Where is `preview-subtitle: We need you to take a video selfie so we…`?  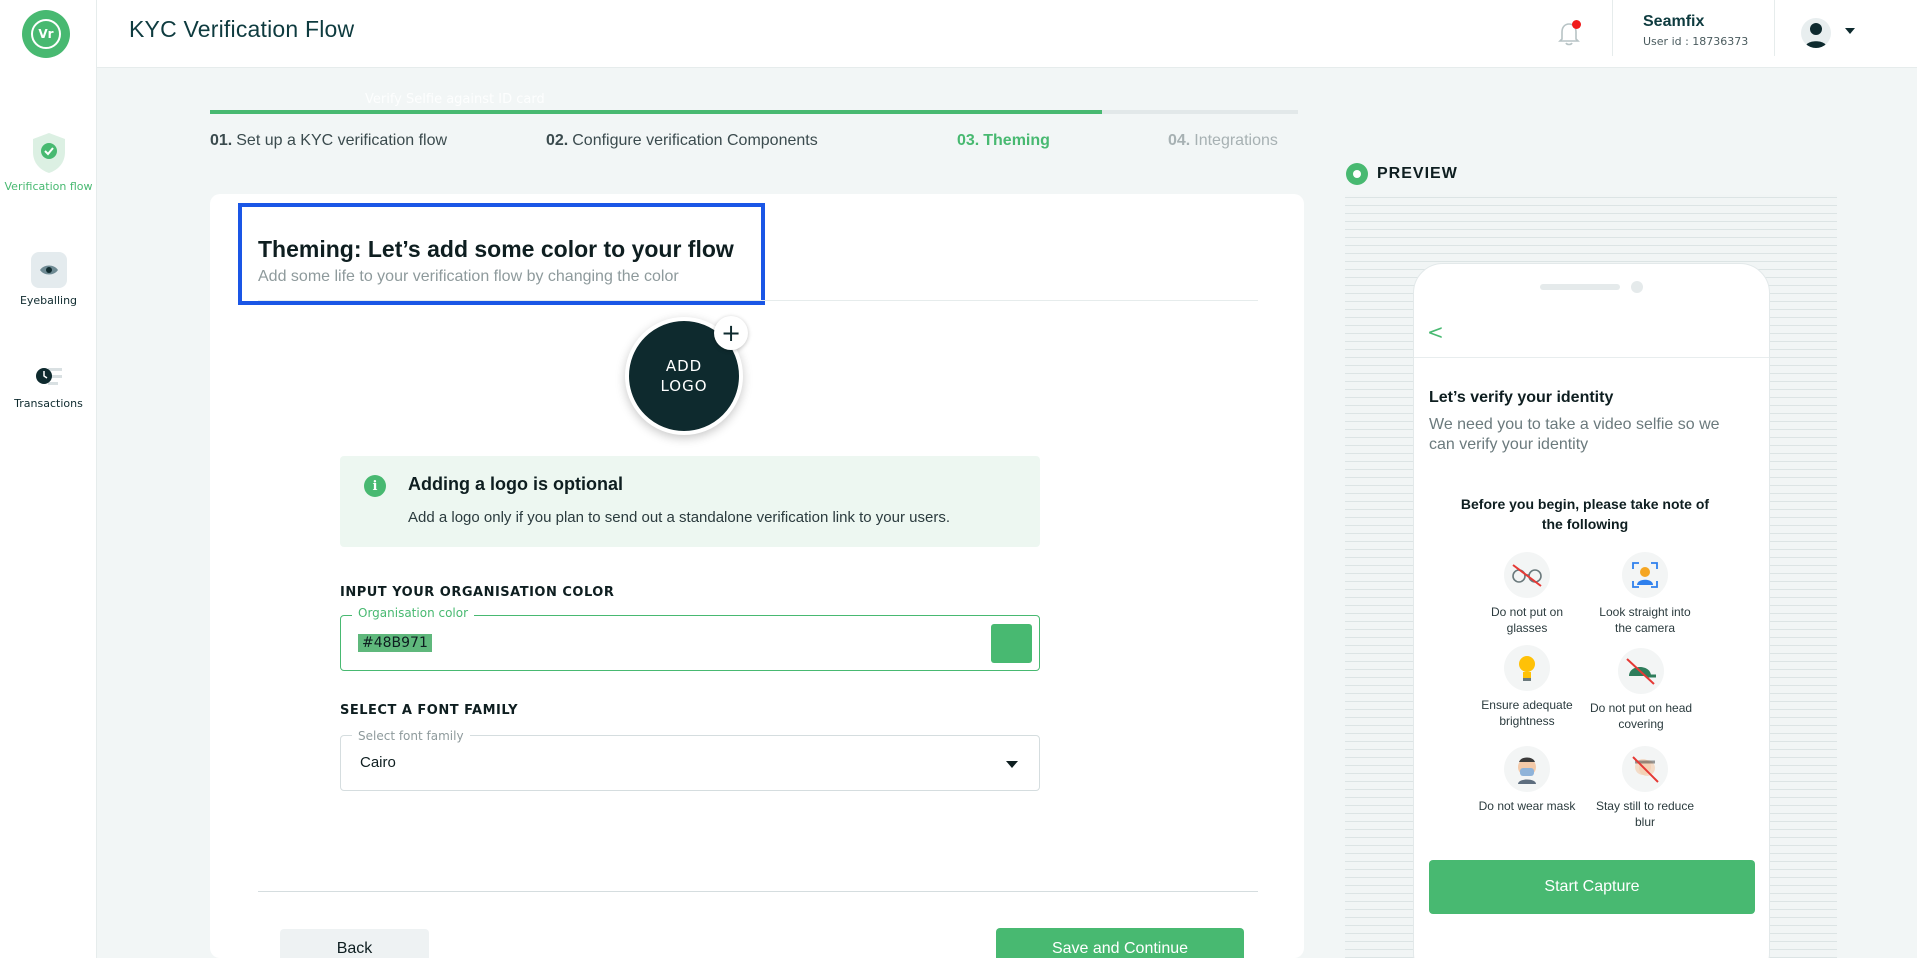
preview-subtitle: We need you to take a video selfie so we… is located at coordinates (1574, 434).